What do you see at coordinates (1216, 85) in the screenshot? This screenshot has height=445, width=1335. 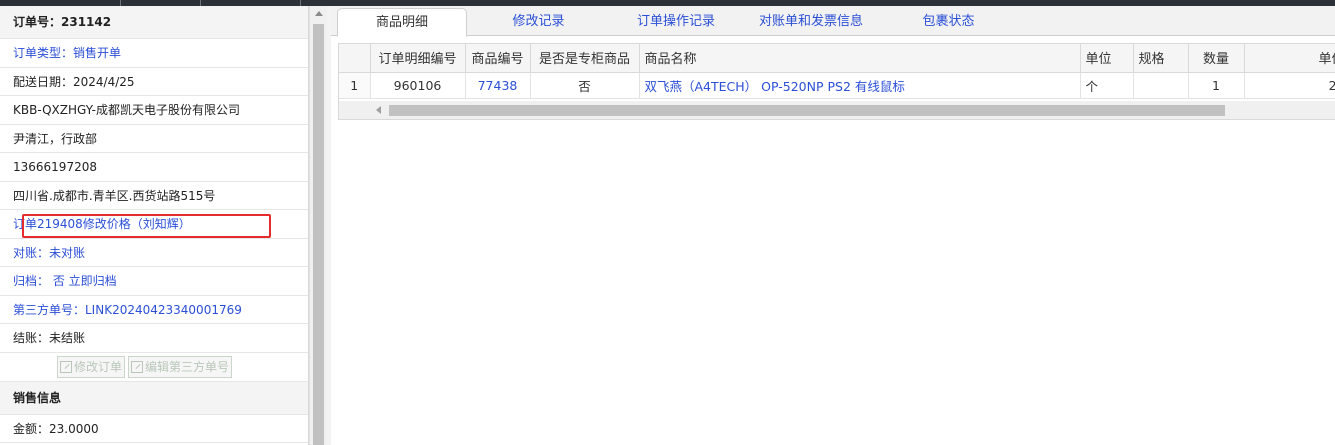 I see `quantity-cell: 1` at bounding box center [1216, 85].